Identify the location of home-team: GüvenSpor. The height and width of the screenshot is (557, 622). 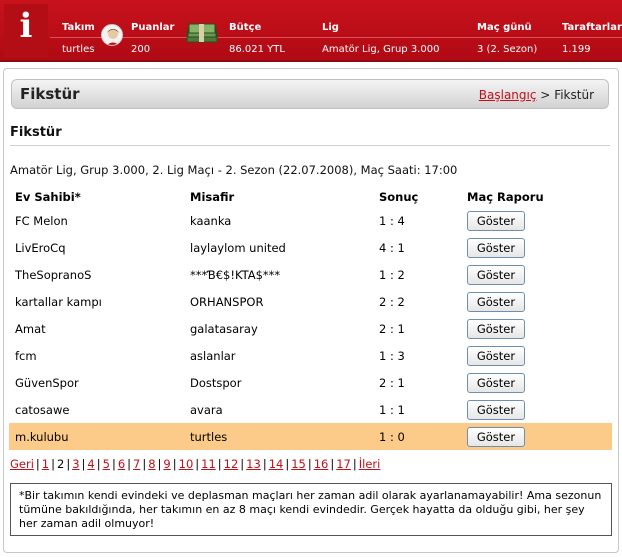
(47, 382).